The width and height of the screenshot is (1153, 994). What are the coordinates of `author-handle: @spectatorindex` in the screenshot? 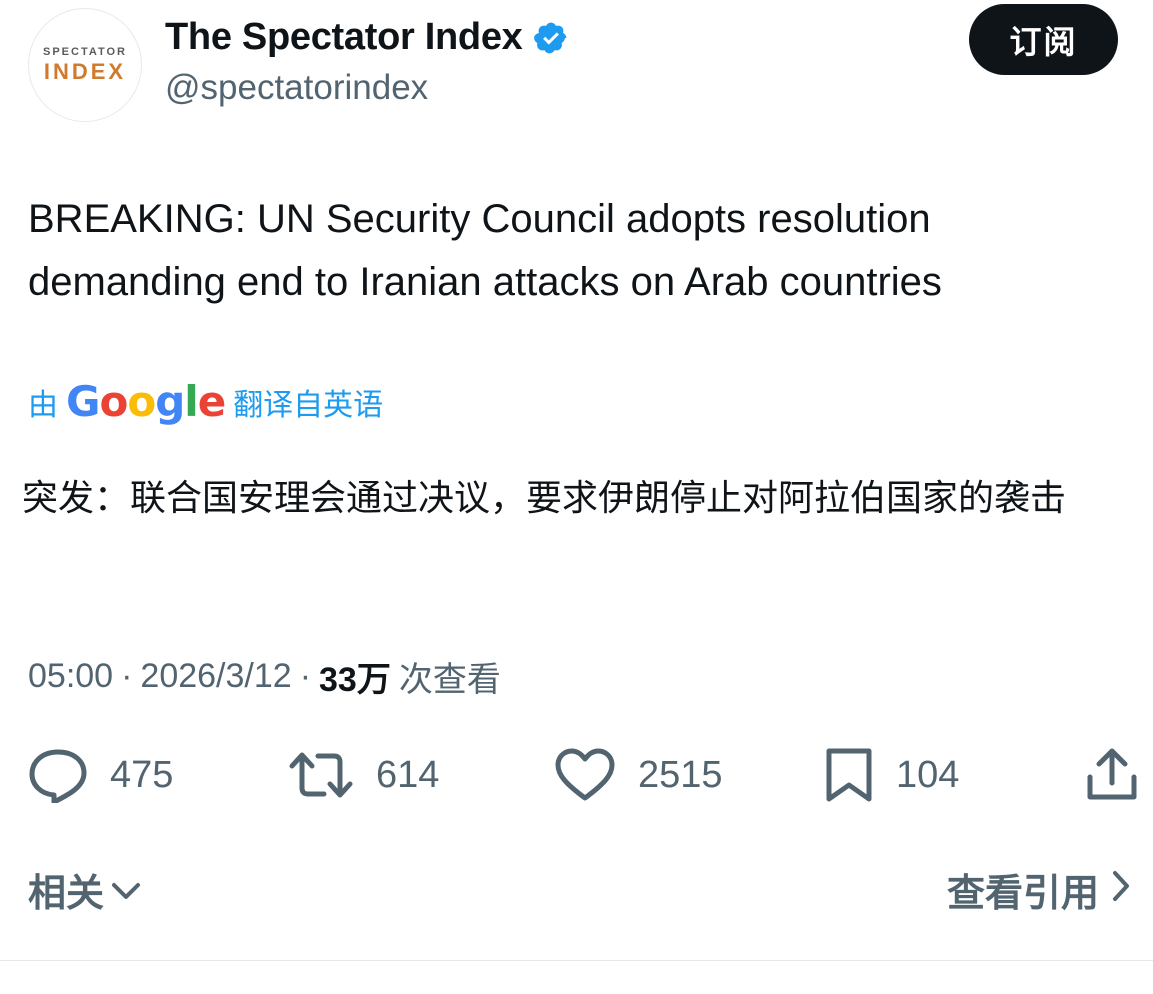 It's located at (296, 88).